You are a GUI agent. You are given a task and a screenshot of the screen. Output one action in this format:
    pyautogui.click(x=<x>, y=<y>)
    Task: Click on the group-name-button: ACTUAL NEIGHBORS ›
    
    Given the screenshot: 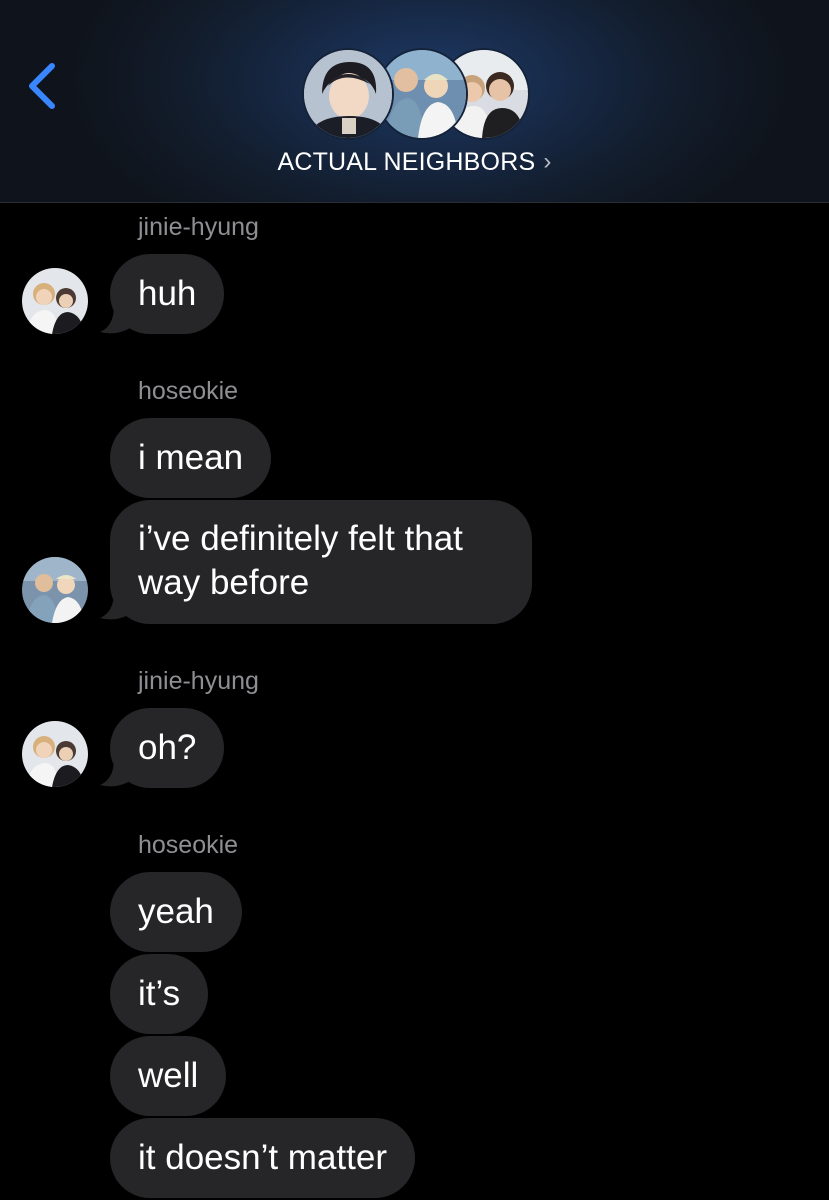 What is the action you would take?
    pyautogui.click(x=414, y=162)
    